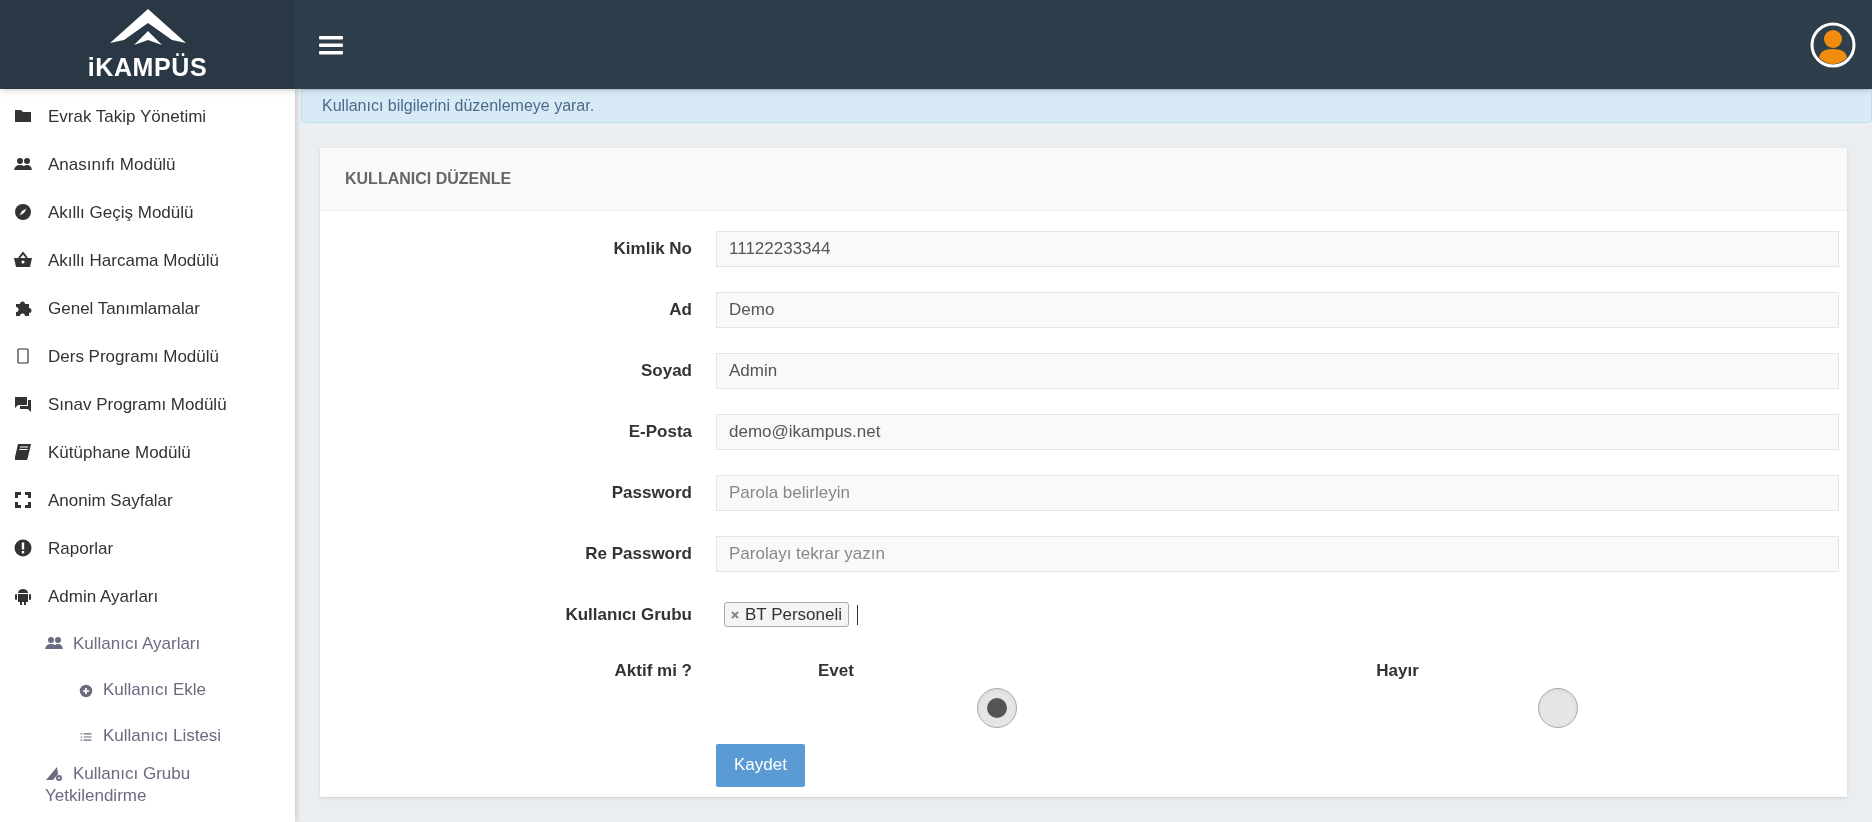 This screenshot has height=822, width=1872. I want to click on book-icon, so click(23, 452).